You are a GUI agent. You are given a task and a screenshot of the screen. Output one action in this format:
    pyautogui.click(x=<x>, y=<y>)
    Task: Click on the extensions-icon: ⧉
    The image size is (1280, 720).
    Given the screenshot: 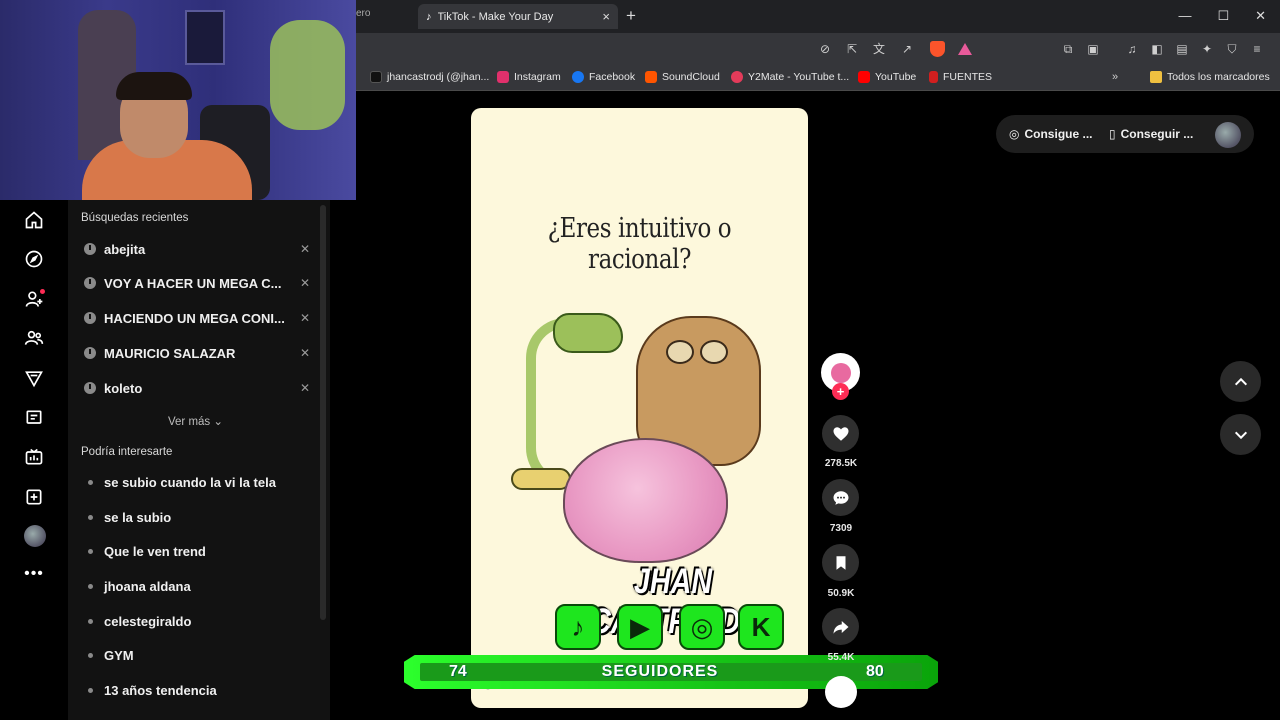 What is the action you would take?
    pyautogui.click(x=1068, y=49)
    